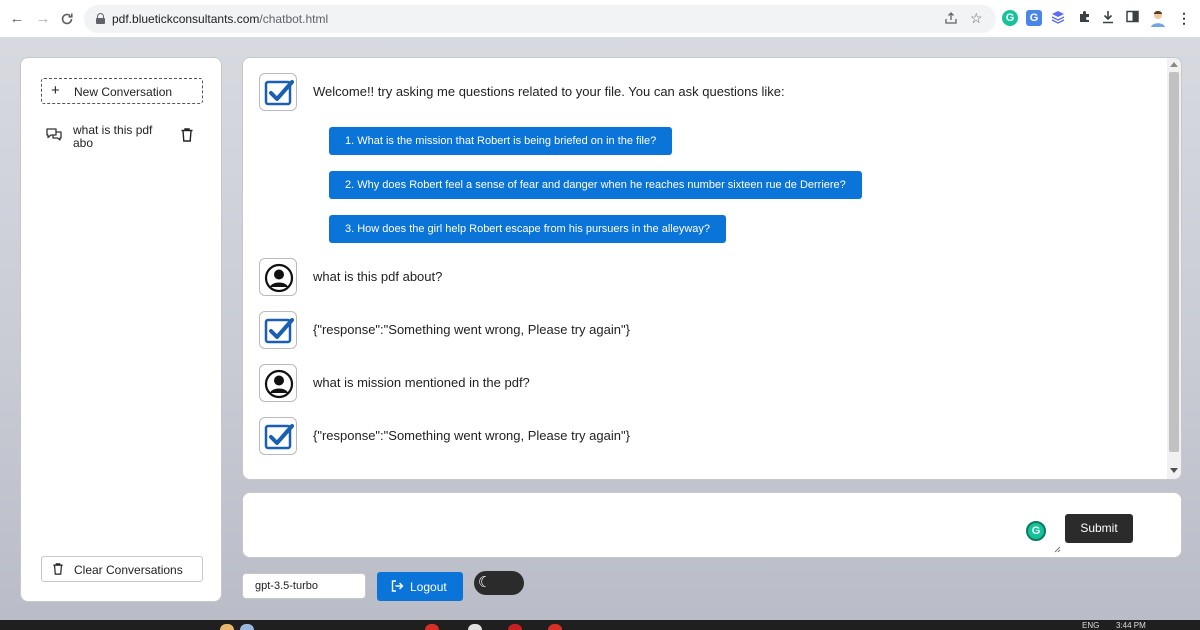 This screenshot has height=630, width=1200. Describe the element at coordinates (1131, 626) in the screenshot. I see `taskbar-clock: 3:44 PM` at that location.